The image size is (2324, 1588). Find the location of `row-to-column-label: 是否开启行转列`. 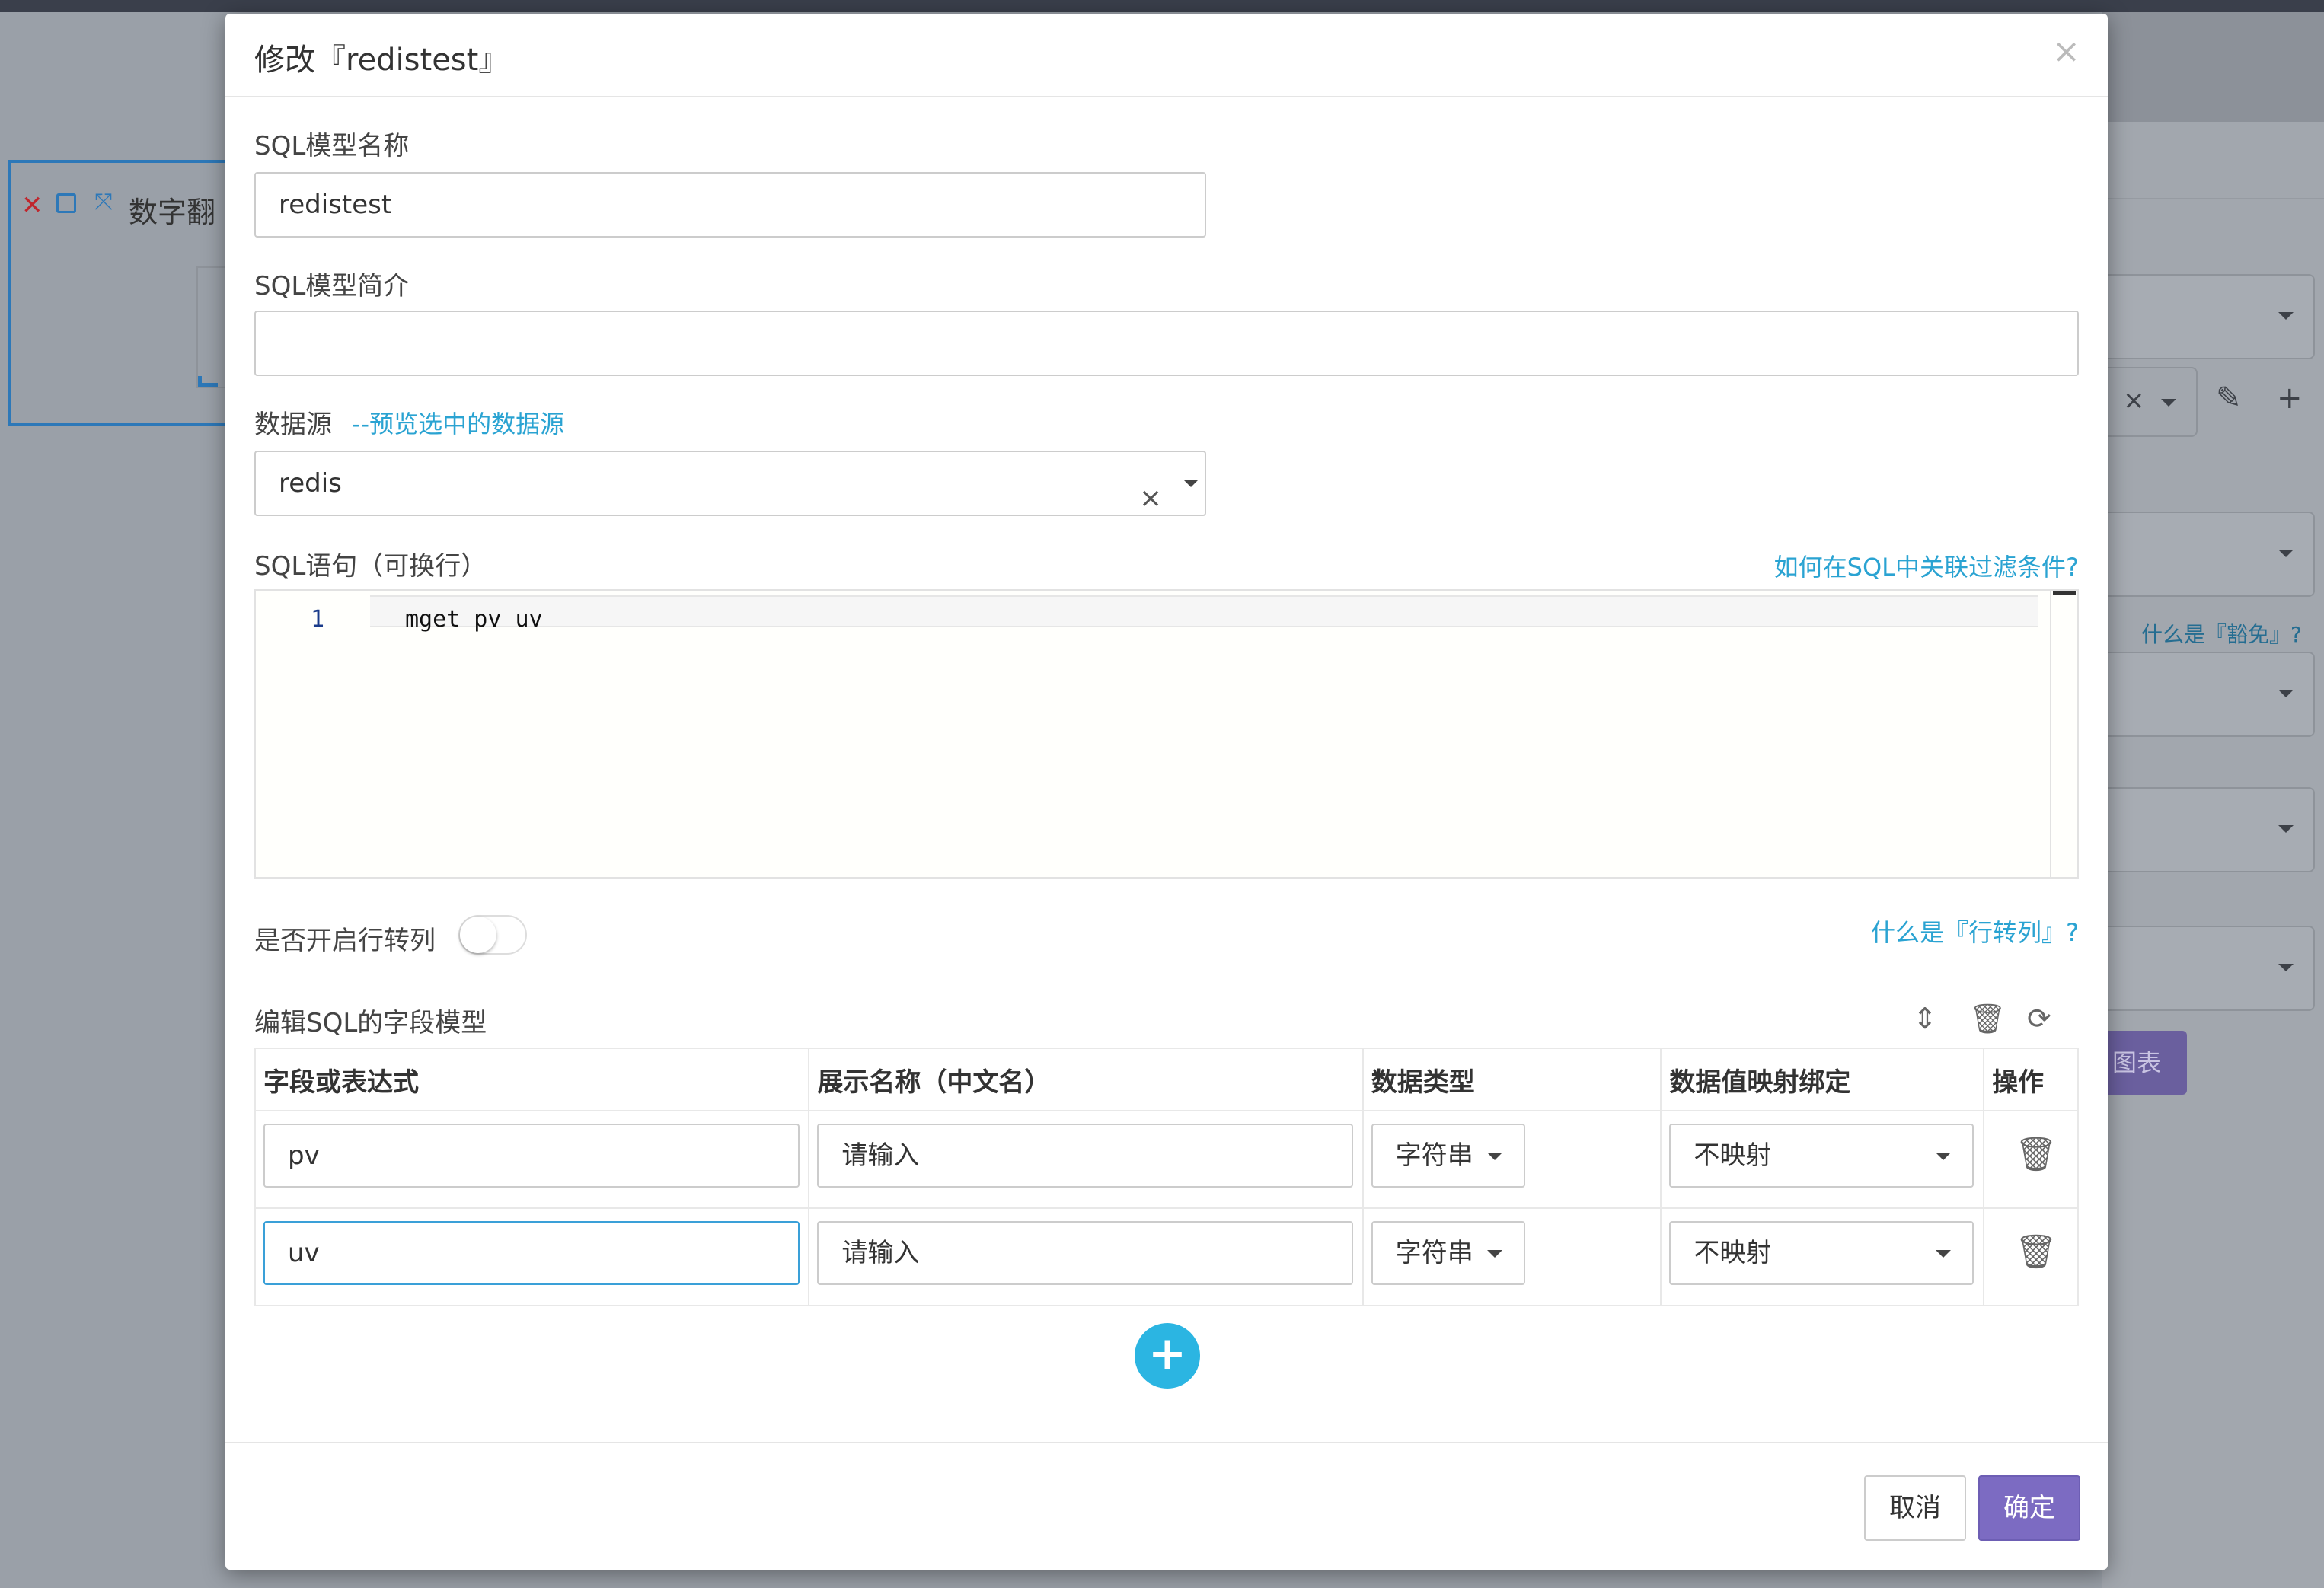

row-to-column-label: 是否开启行转列 is located at coordinates (345, 941).